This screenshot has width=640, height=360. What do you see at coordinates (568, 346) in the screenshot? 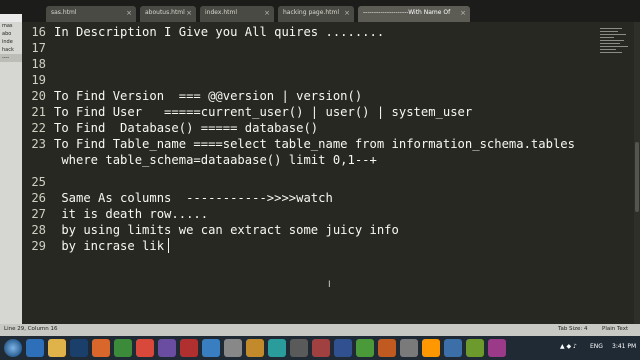
I see `tray-icons: ▲ ◆ ♪` at bounding box center [568, 346].